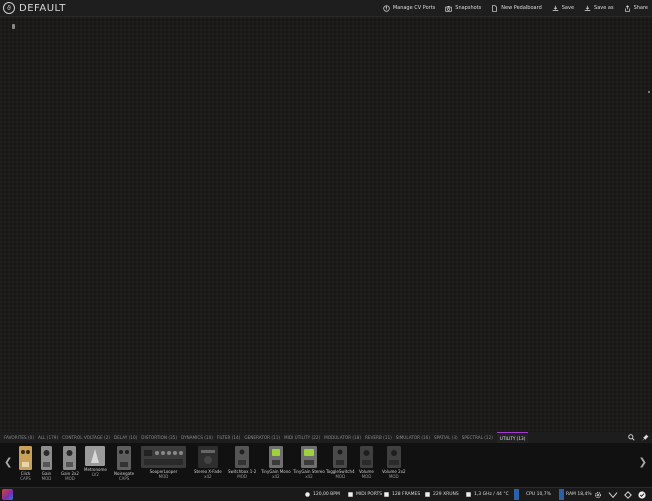 The width and height of the screenshot is (652, 501). What do you see at coordinates (322, 494) in the screenshot?
I see `bpm-status: 120,00 BPM` at bounding box center [322, 494].